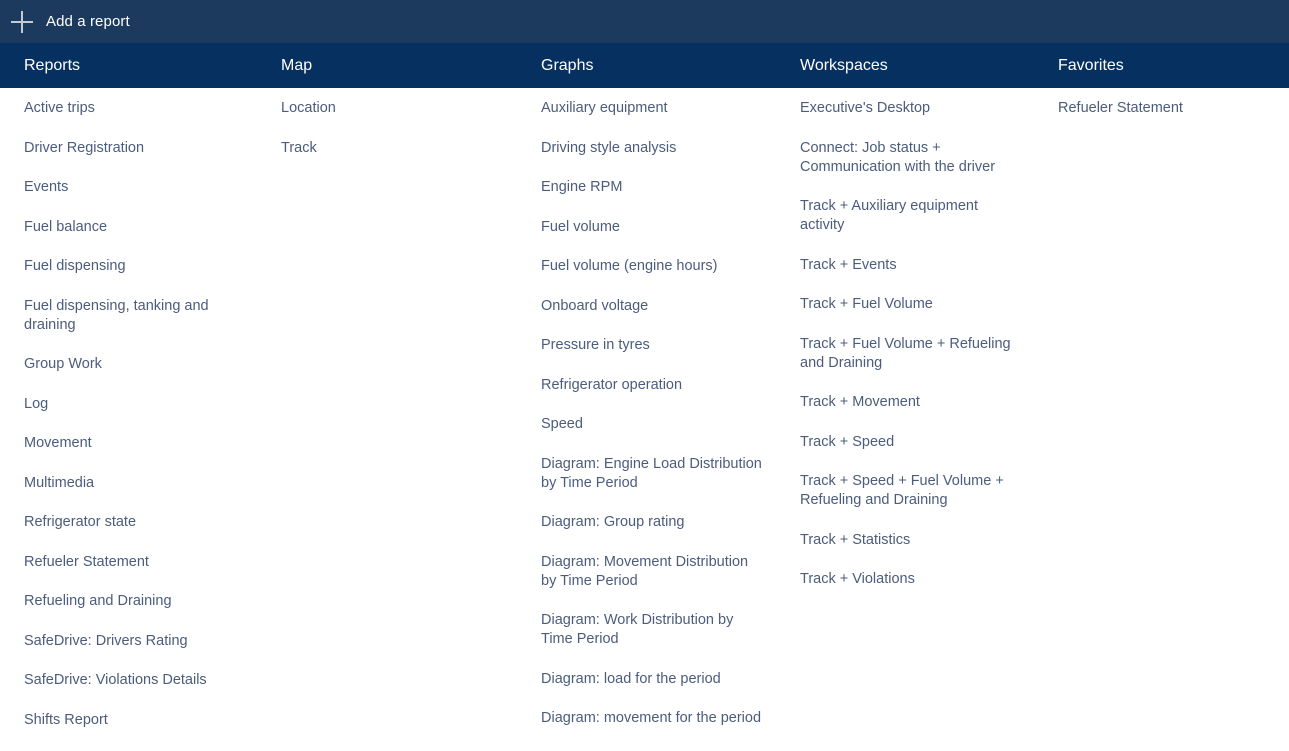 The image size is (1289, 751). I want to click on list-item: Executive's Desktop, so click(908, 108).